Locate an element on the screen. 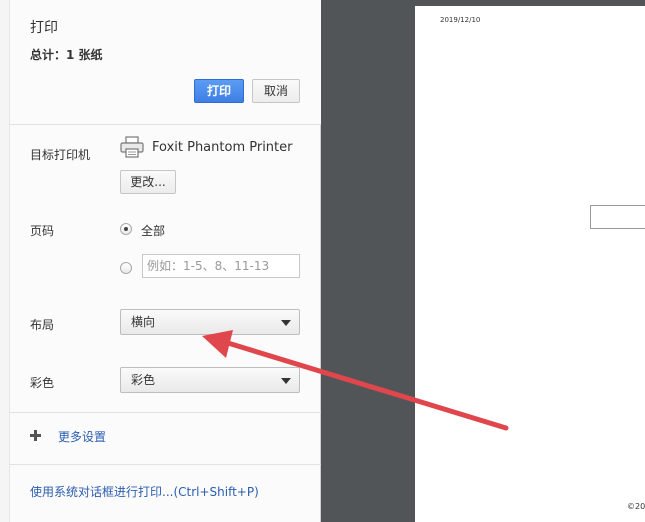  pages-all-radio is located at coordinates (126, 229).